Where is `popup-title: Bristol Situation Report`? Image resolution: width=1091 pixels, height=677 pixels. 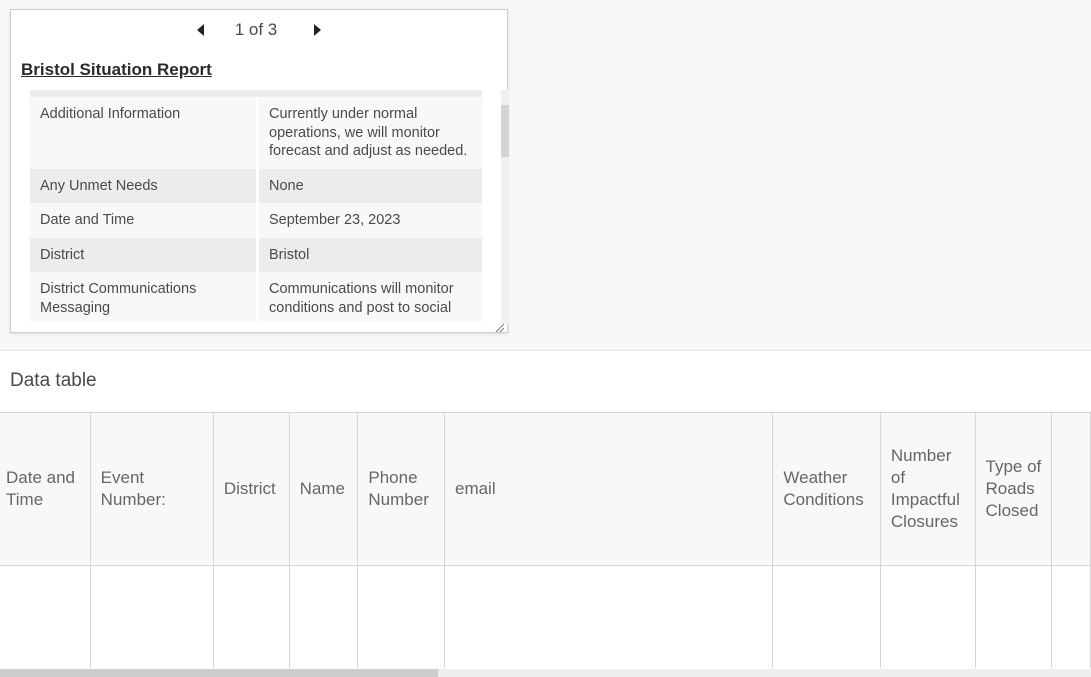 popup-title: Bristol Situation Report is located at coordinates (116, 70).